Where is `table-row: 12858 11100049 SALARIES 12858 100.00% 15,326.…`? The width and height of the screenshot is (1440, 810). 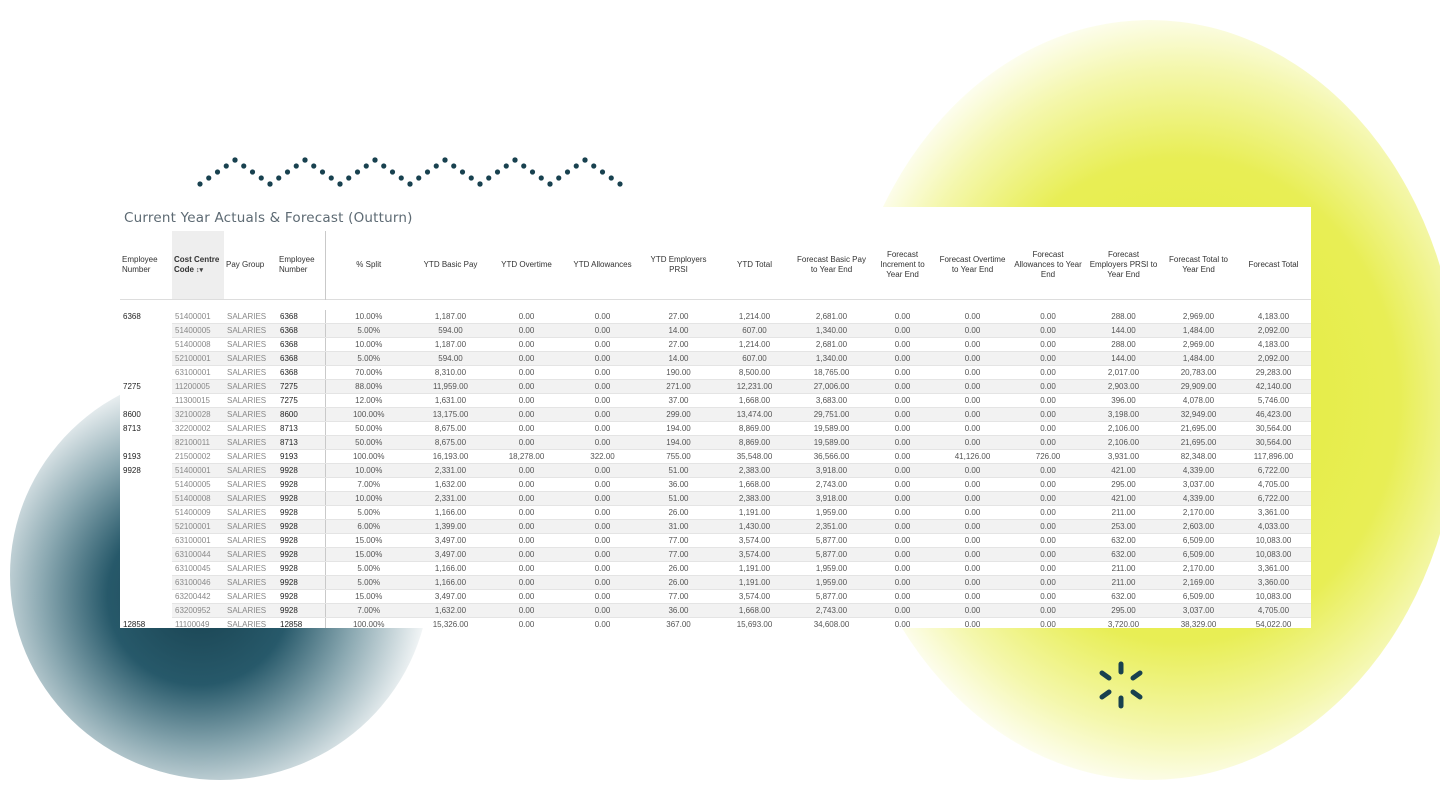
table-row: 12858 11100049 SALARIES 12858 100.00% 15,326.… is located at coordinates (715, 622).